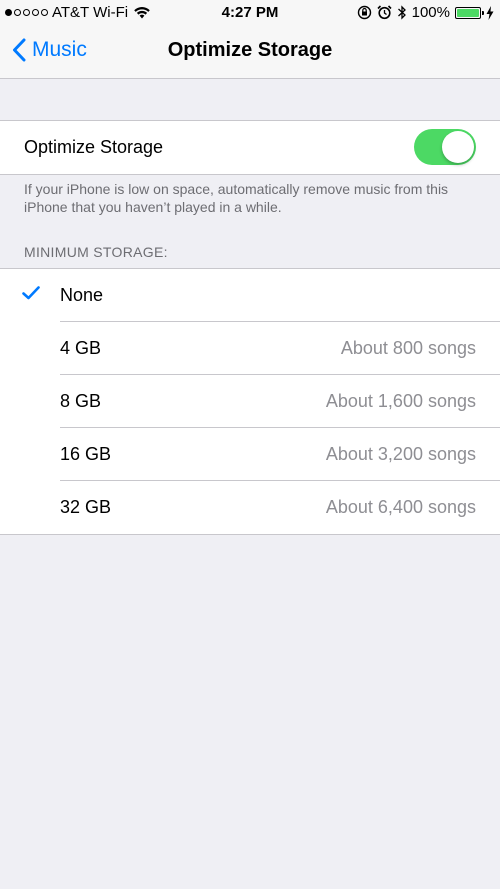 Image resolution: width=500 pixels, height=889 pixels. I want to click on option-detail: About 800 songs, so click(408, 348).